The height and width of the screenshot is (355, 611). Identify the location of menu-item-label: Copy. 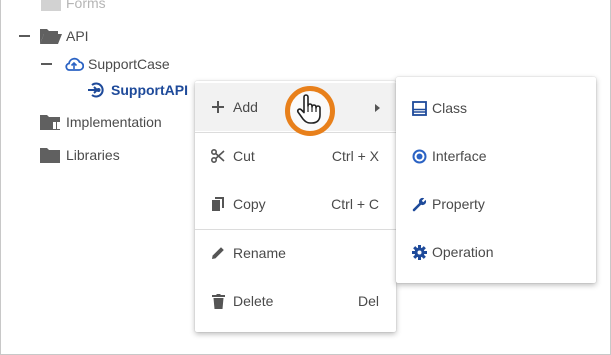
(249, 204).